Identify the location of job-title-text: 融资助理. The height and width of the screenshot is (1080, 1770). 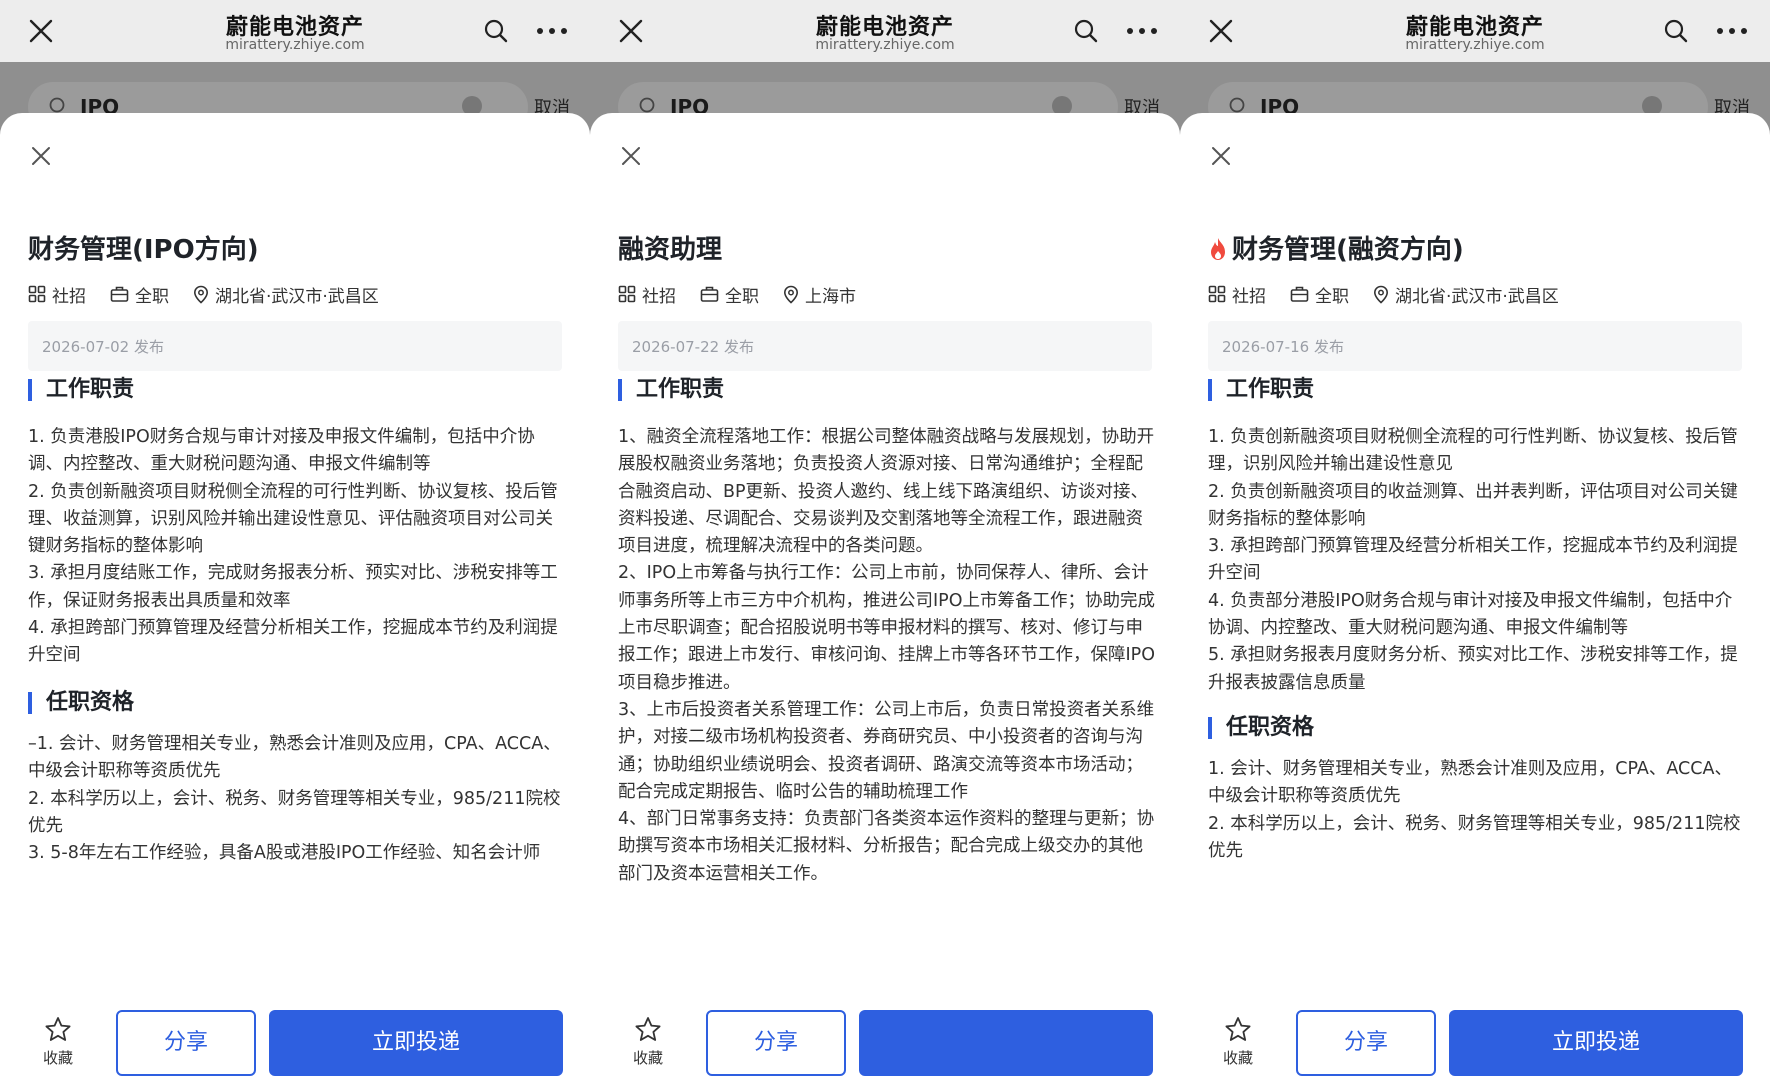
(670, 250).